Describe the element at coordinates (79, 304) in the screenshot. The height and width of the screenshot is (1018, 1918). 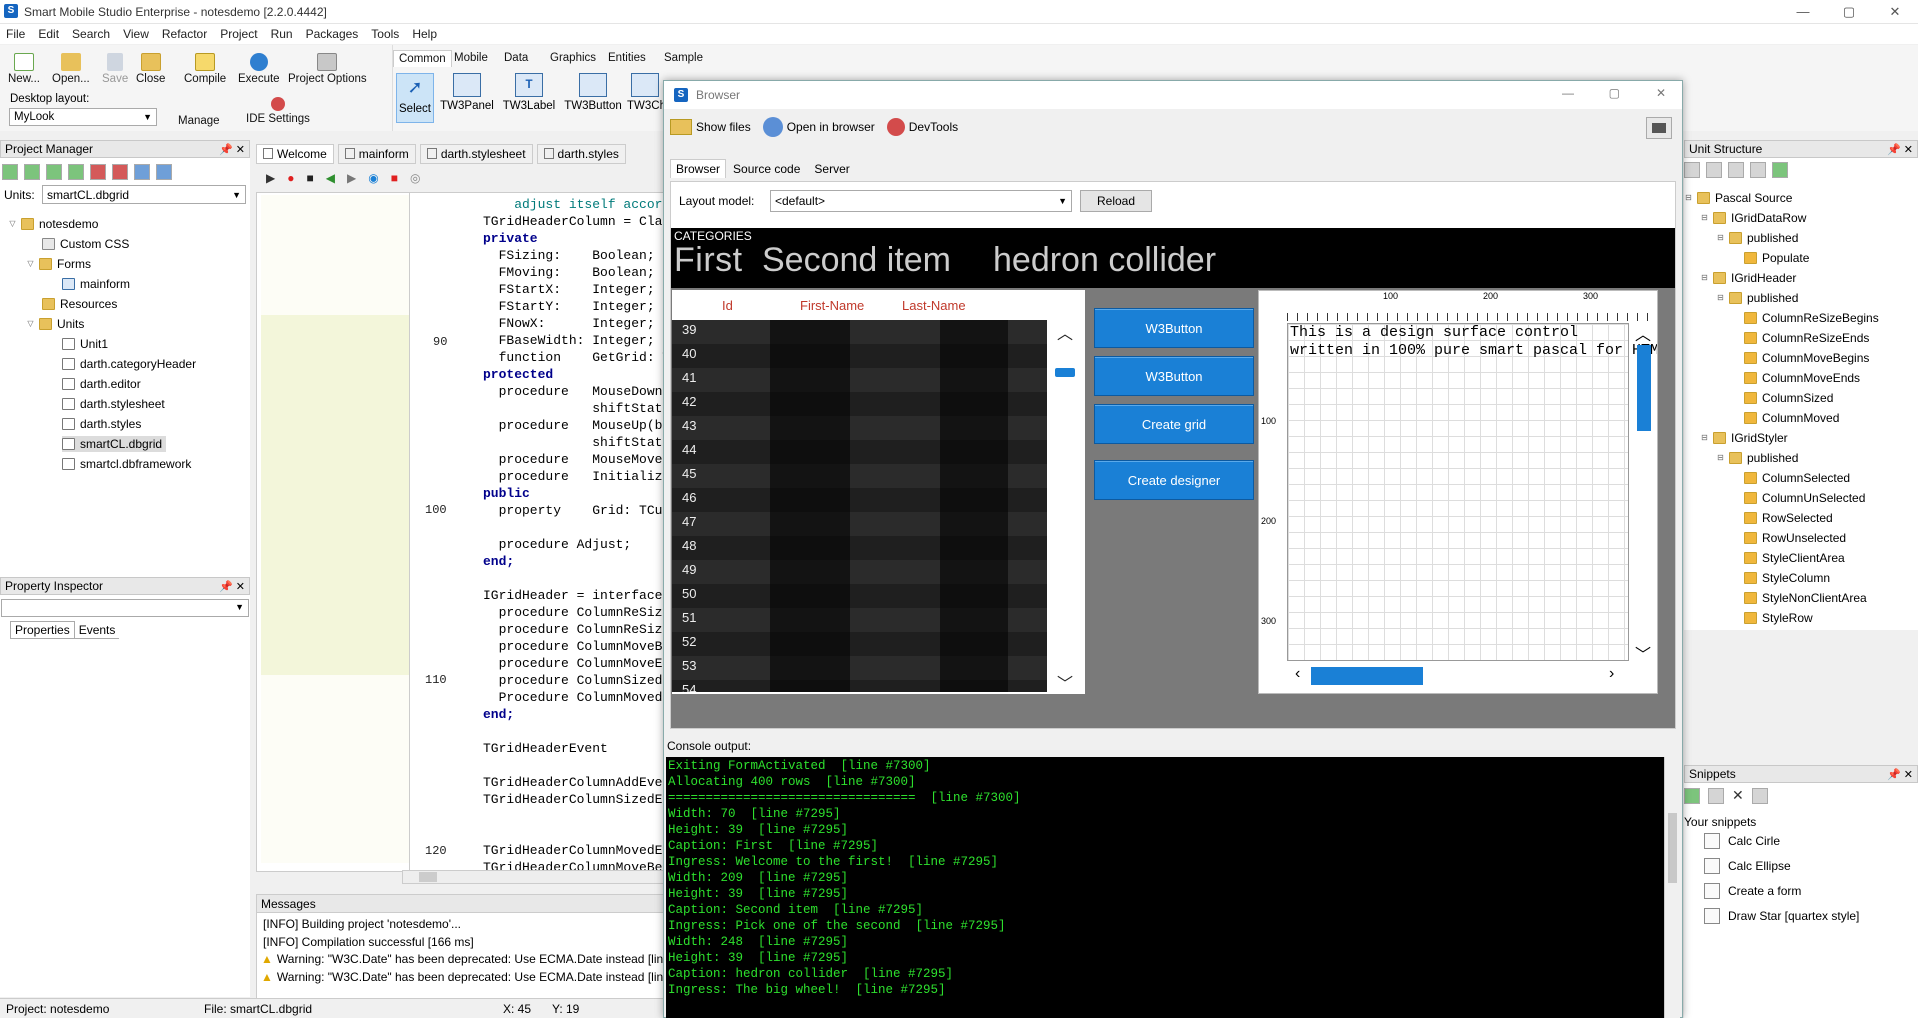
I see `tree-resources: Resources` at that location.